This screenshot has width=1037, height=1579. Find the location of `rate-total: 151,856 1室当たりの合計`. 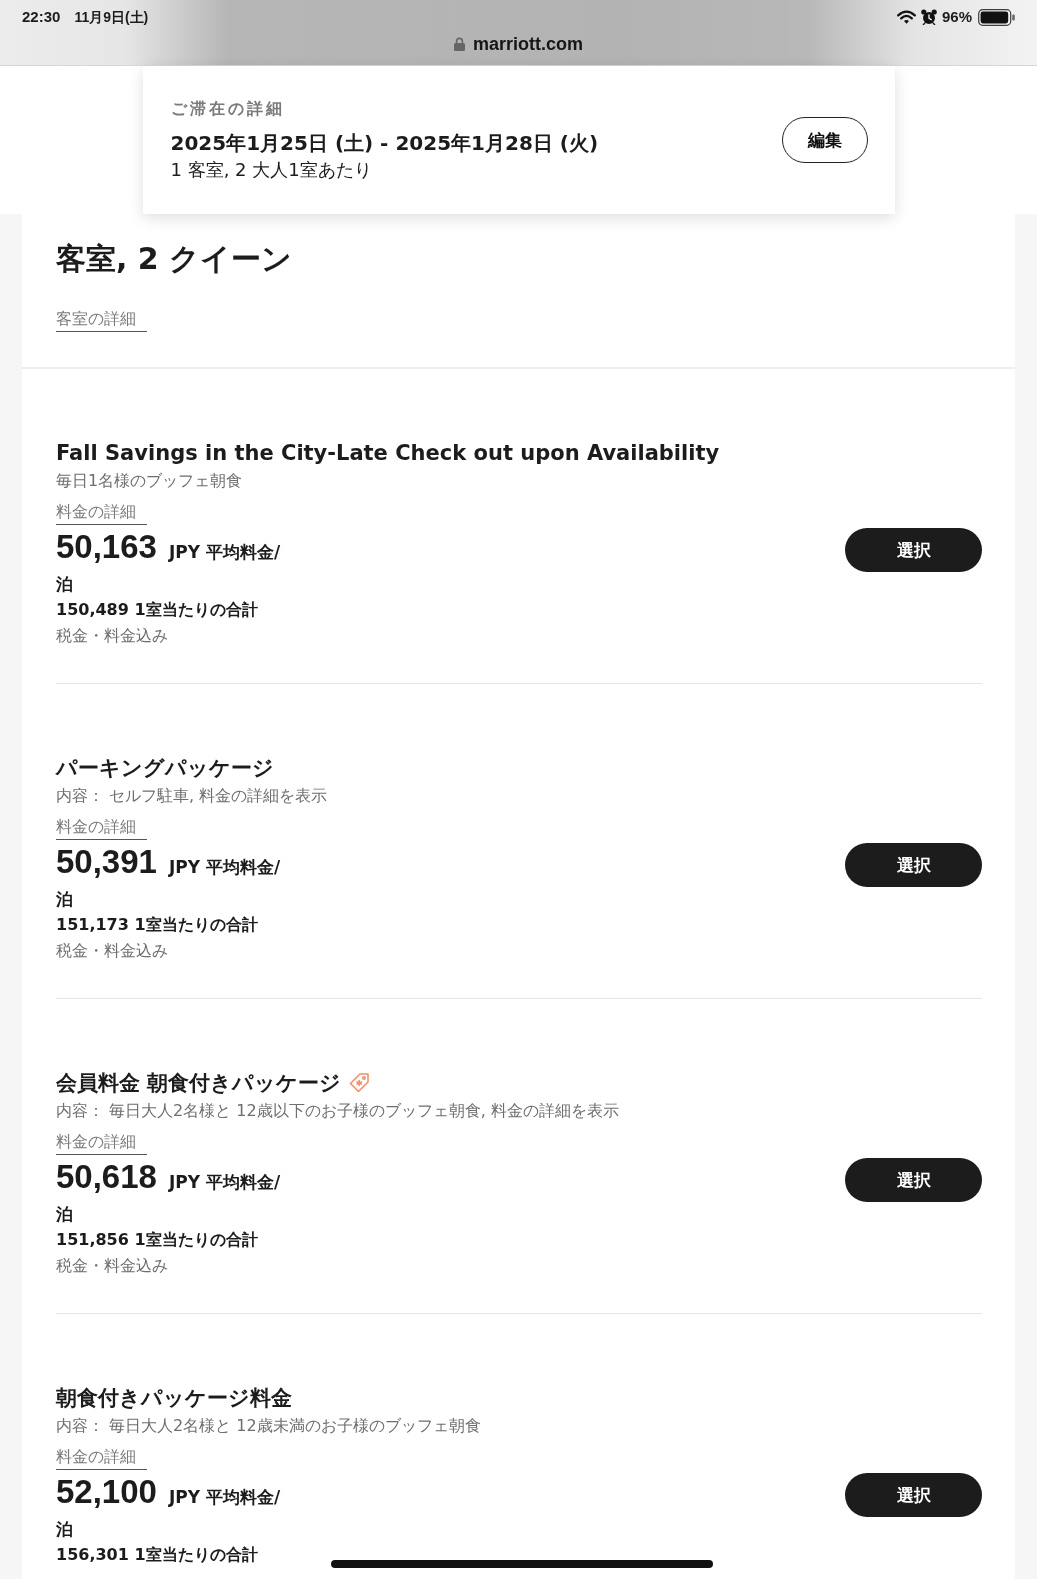

rate-total: 151,856 1室当たりの合計 is located at coordinates (157, 1240).